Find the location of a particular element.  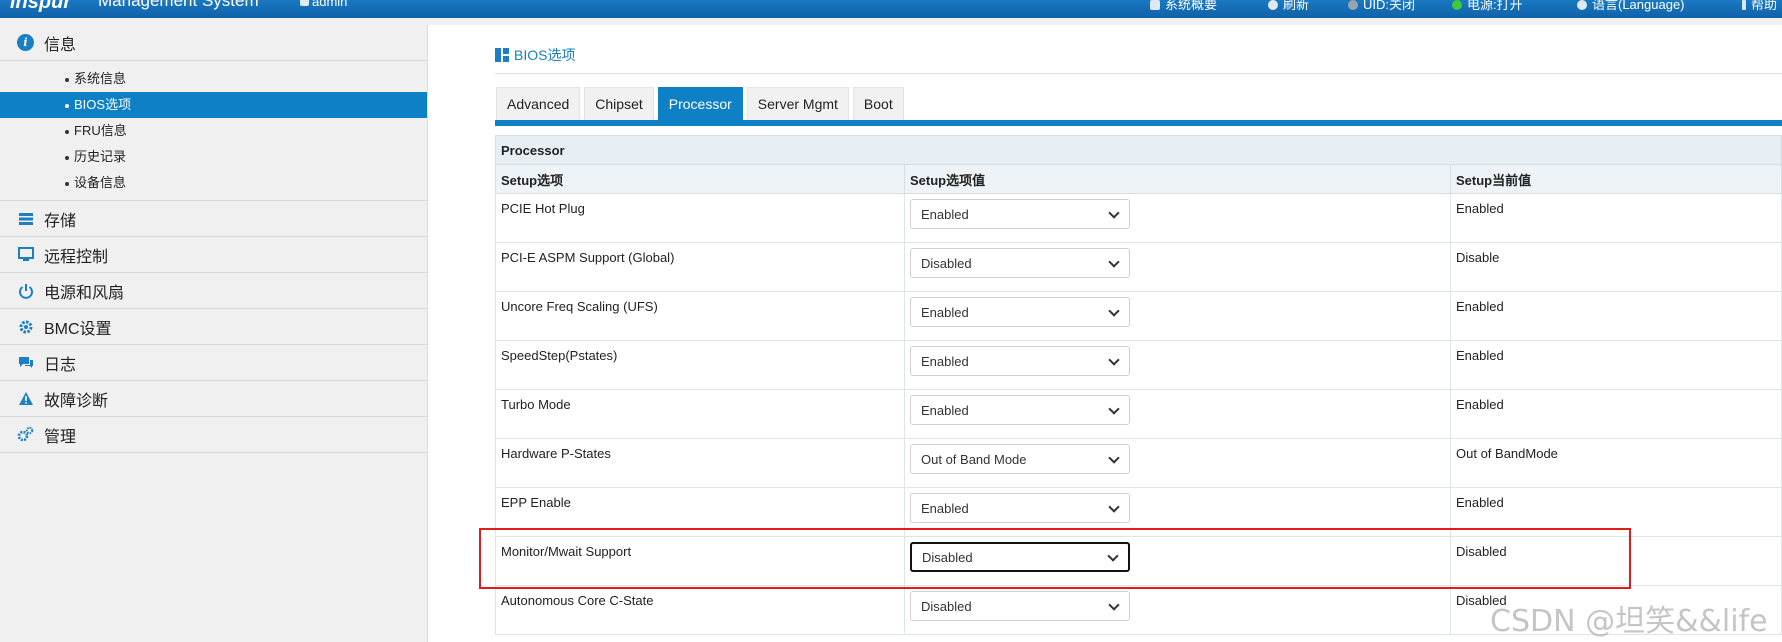

chat-icon is located at coordinates (25, 362).